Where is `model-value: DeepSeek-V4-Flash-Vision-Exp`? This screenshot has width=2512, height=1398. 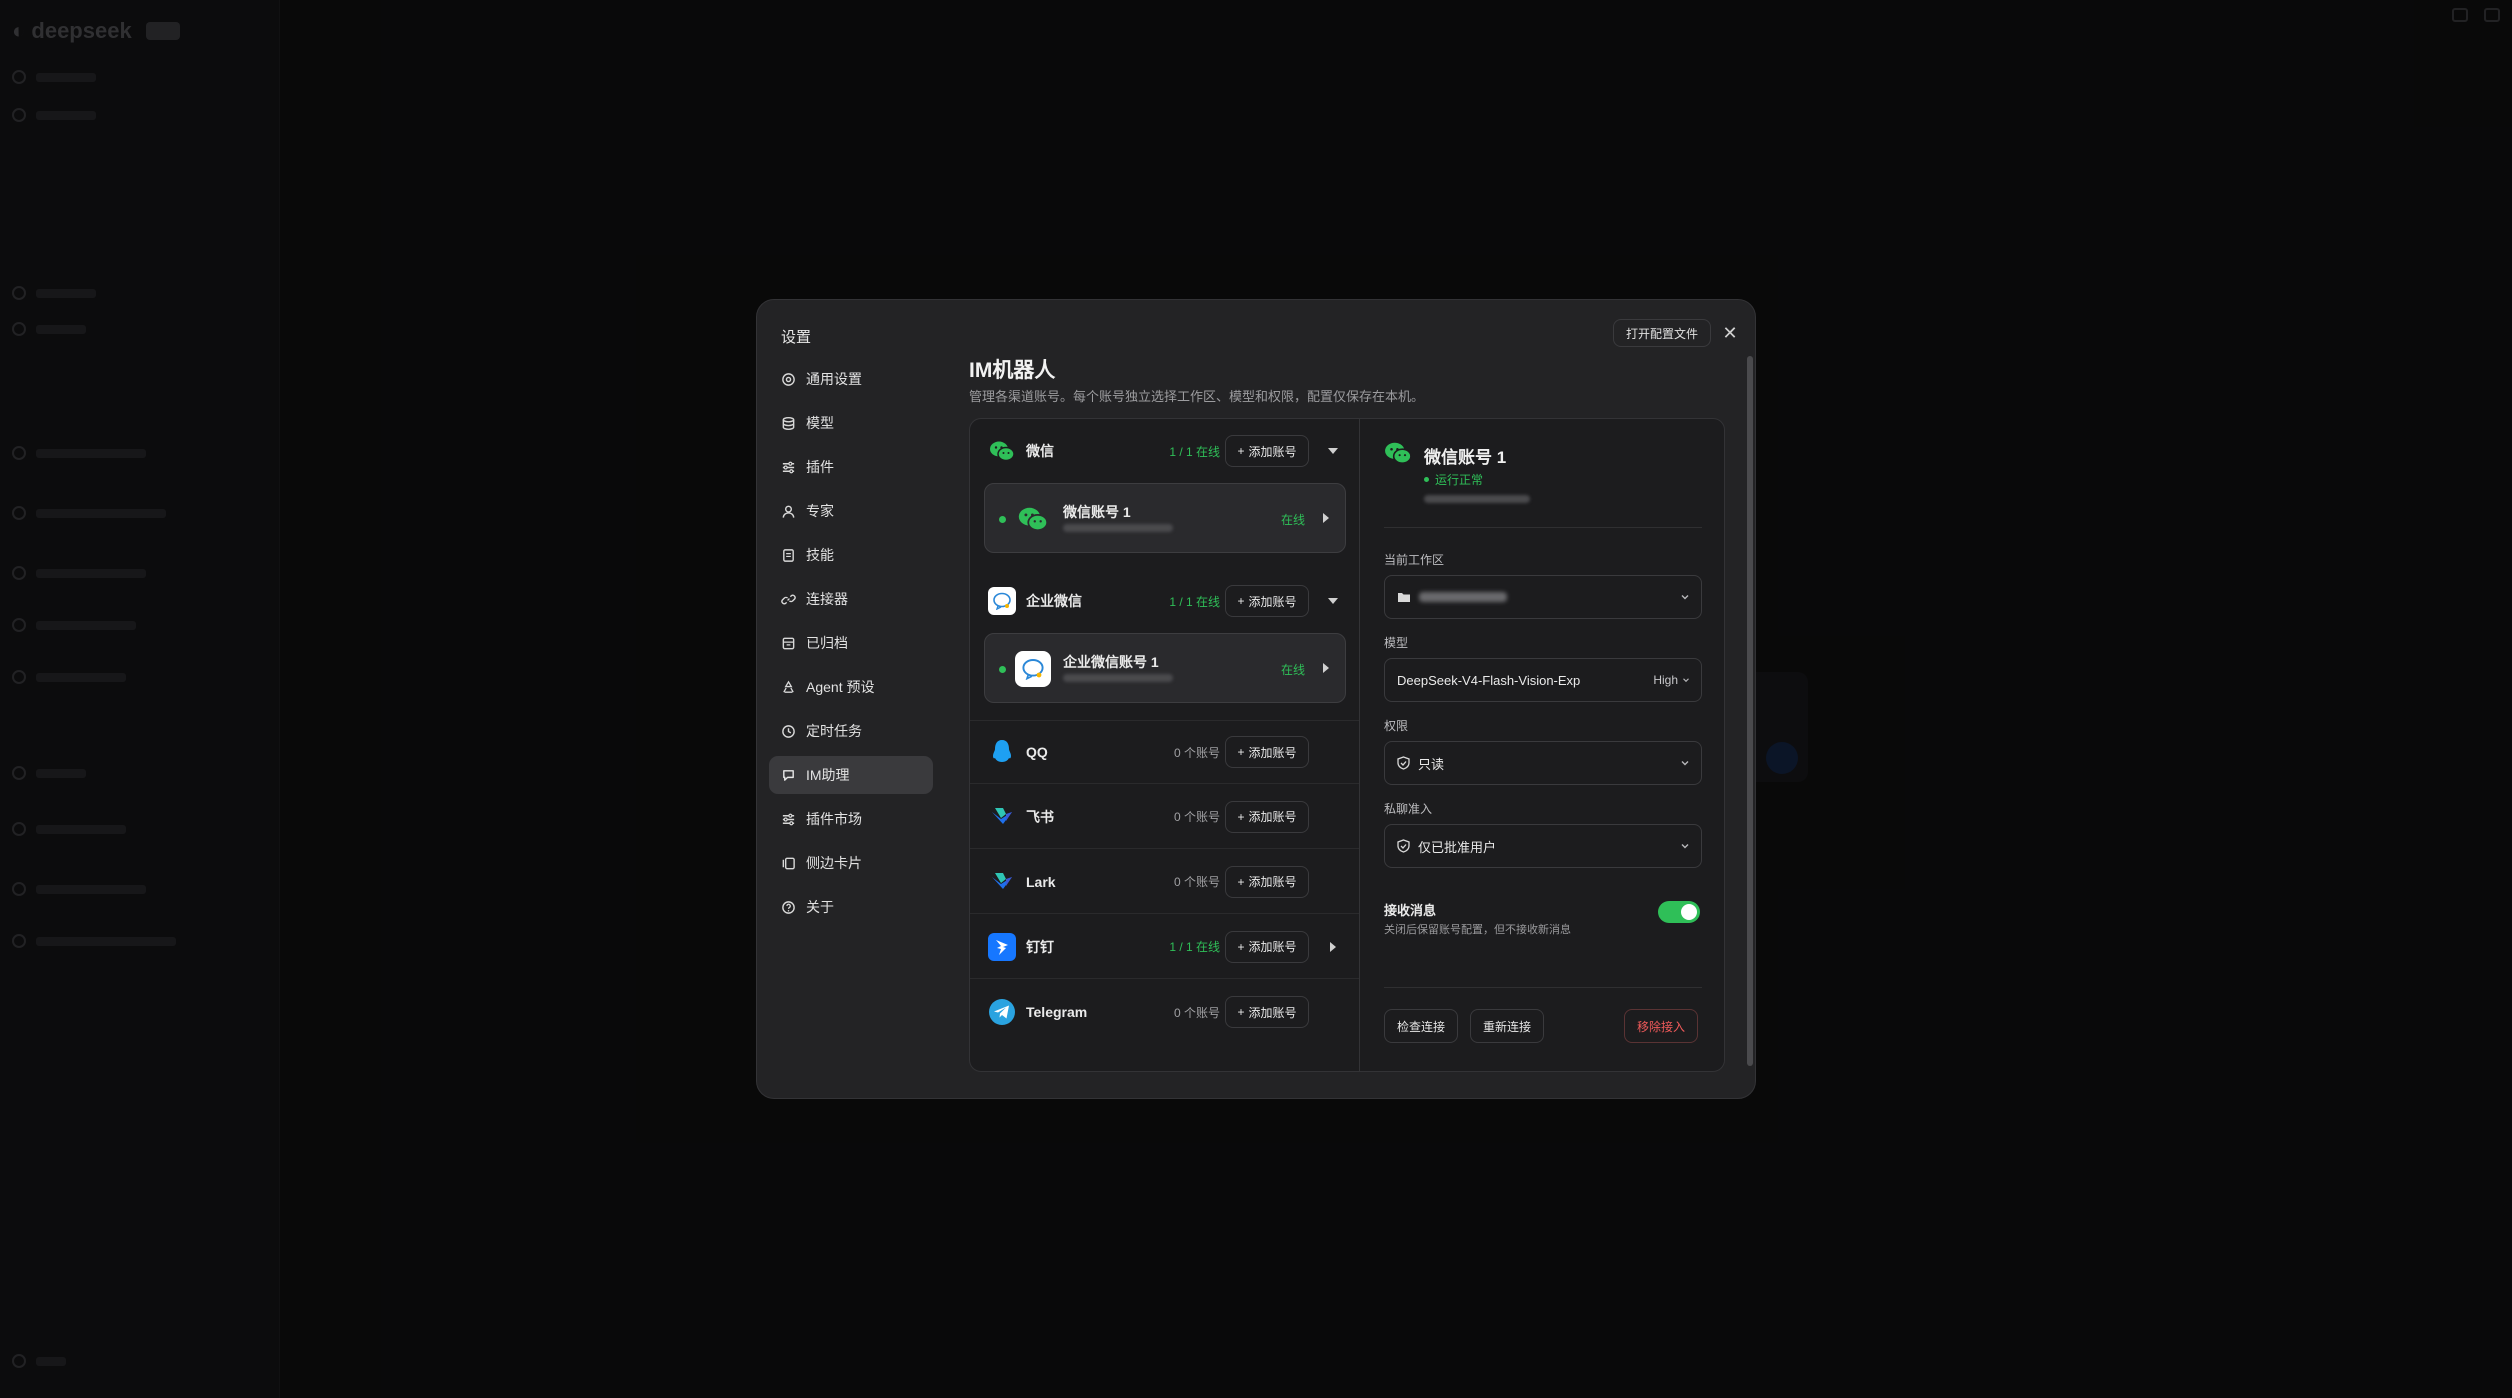 model-value: DeepSeek-V4-Flash-Vision-Exp is located at coordinates (1489, 680).